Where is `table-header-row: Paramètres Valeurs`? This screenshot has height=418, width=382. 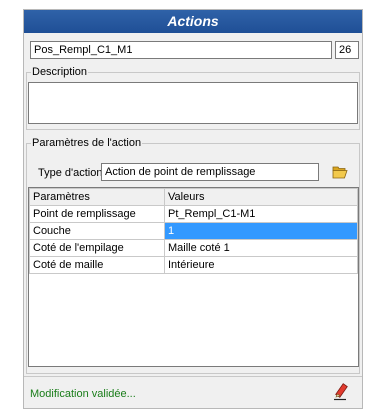
table-header-row: Paramètres Valeurs is located at coordinates (193, 197).